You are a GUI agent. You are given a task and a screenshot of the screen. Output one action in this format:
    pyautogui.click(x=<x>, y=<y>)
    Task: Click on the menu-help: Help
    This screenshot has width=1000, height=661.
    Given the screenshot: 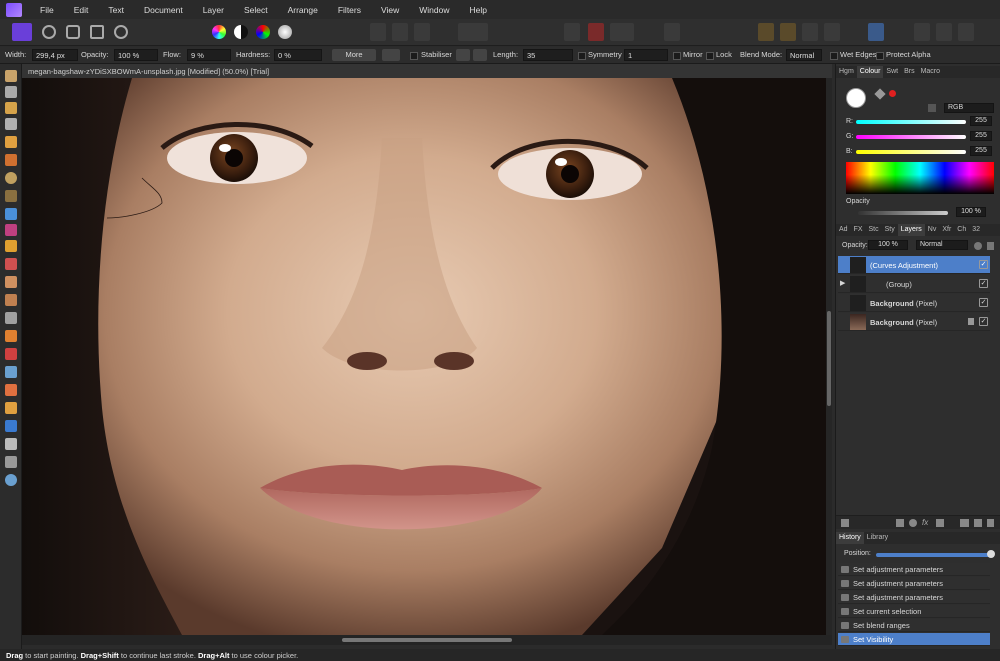 What is the action you would take?
    pyautogui.click(x=478, y=10)
    